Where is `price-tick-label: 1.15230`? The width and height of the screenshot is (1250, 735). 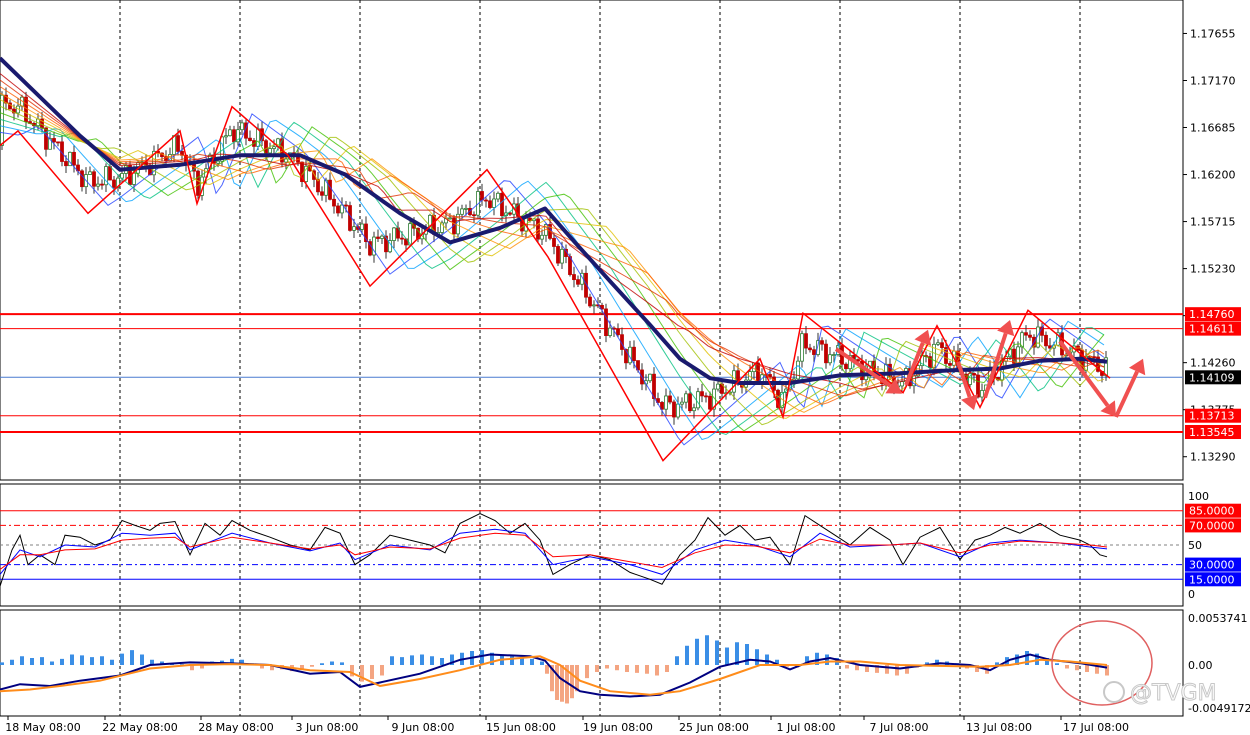 price-tick-label: 1.15230 is located at coordinates (1213, 269).